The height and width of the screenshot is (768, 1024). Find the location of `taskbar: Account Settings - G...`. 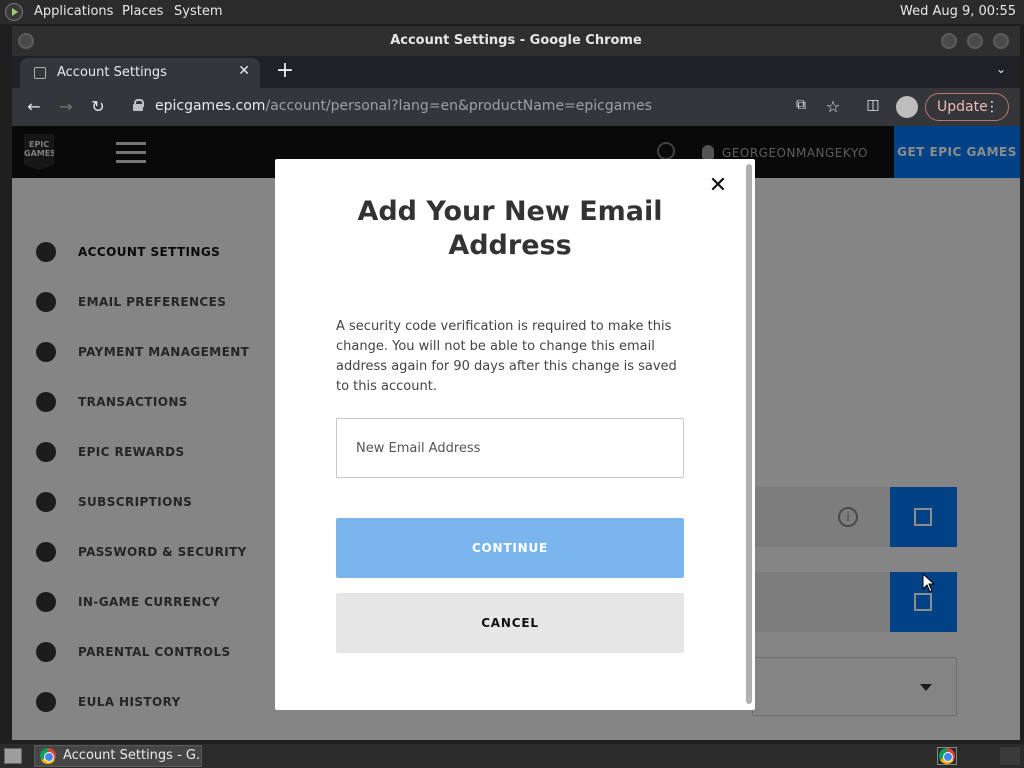

taskbar: Account Settings - G... is located at coordinates (512, 756).